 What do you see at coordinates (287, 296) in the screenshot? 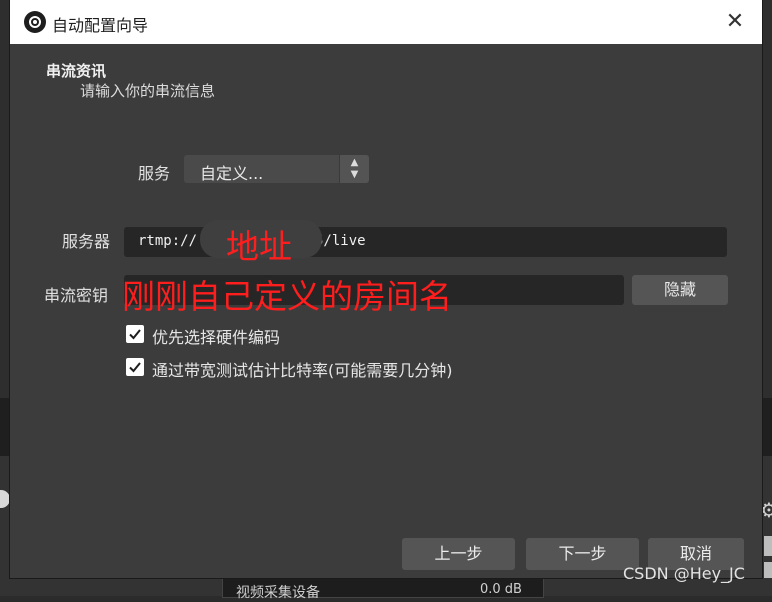
I see `annotation-room-name: 刚刚自己定义的房间名` at bounding box center [287, 296].